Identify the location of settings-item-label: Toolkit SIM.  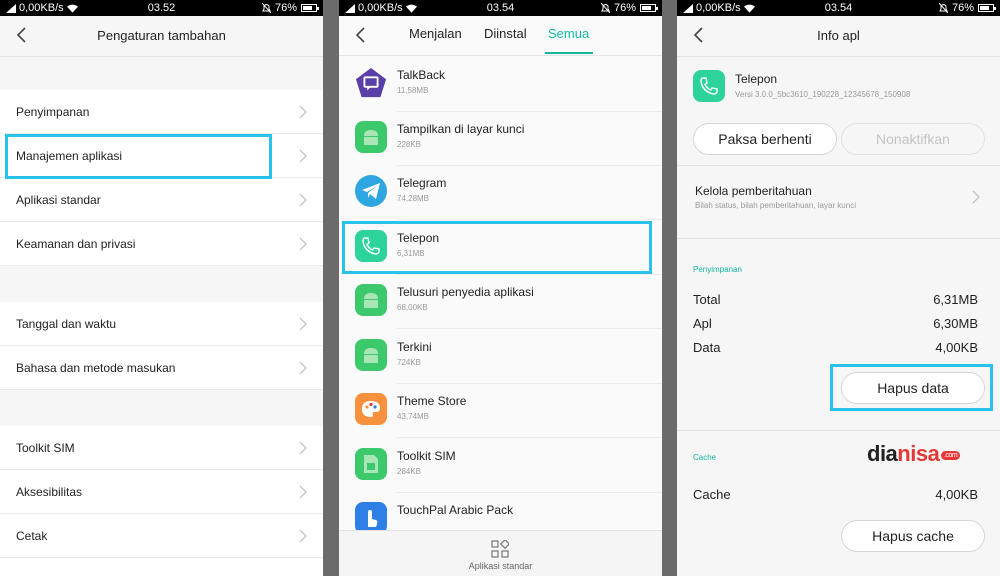
(45, 447).